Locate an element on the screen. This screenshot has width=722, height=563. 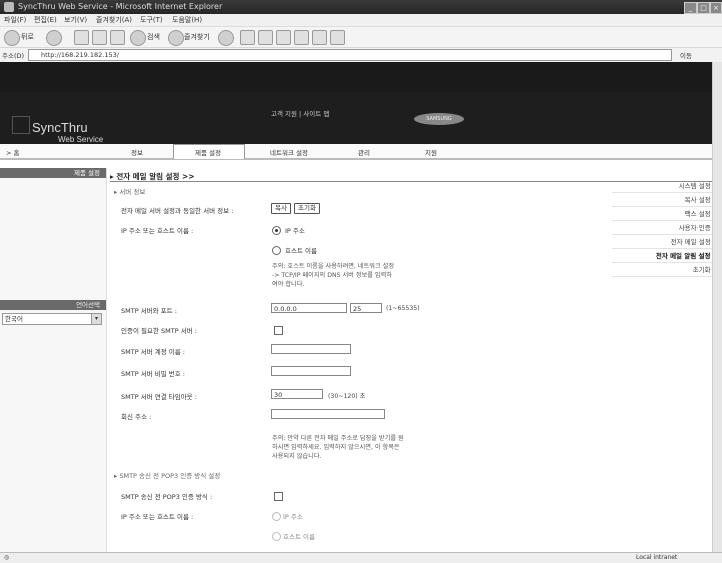
toolbar: 뒤로 검색 즐겨찾기 is located at coordinates (361, 37).